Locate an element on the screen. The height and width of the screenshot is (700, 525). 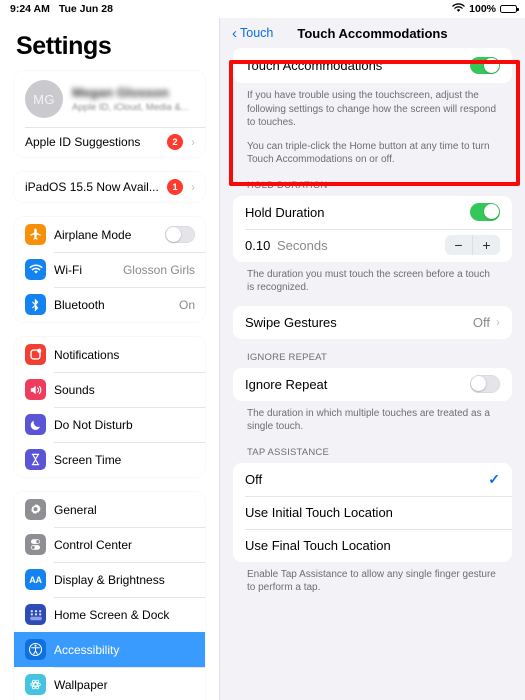
back-button-label: Touch is located at coordinates (257, 33).